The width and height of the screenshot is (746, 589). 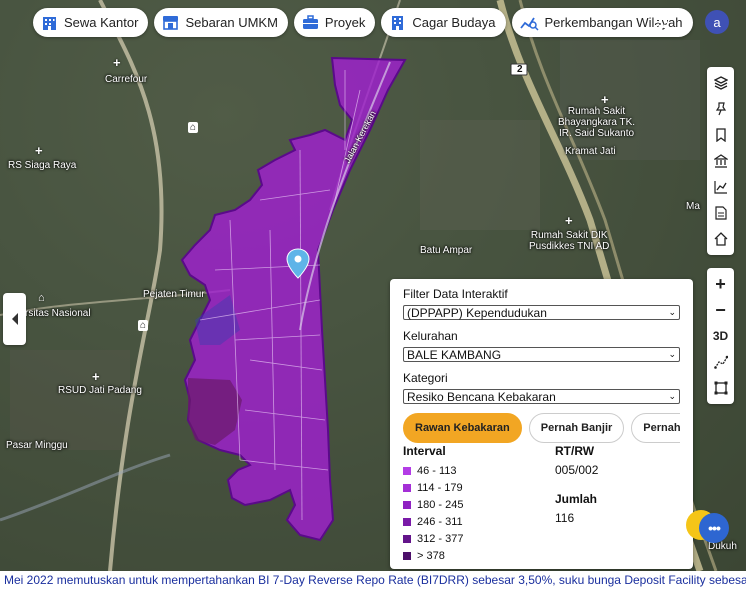 I want to click on kelurahan-select-value: BALE KAMBANG, so click(x=454, y=354).